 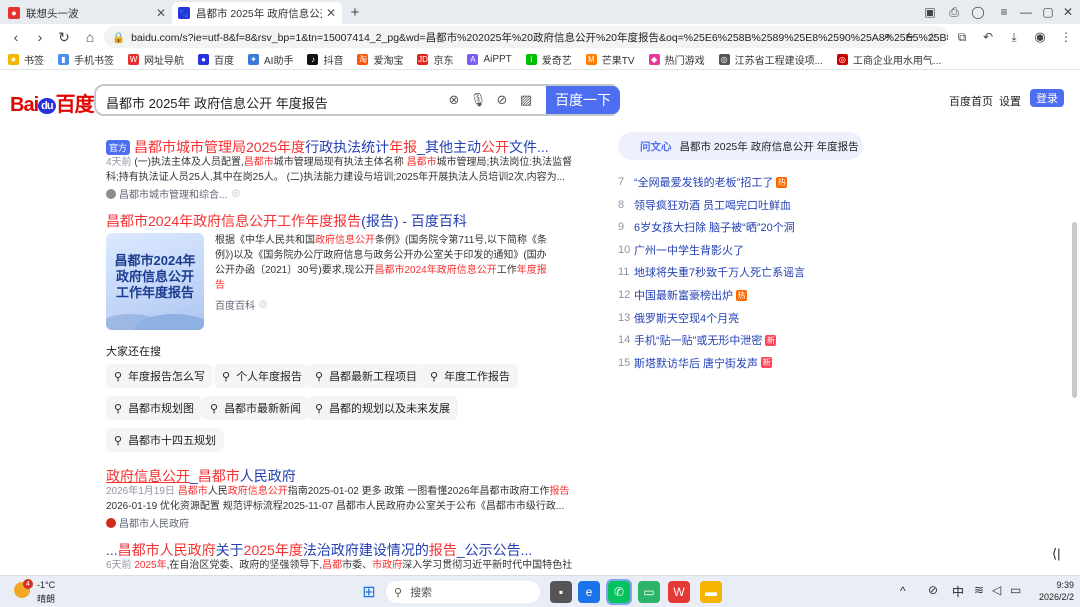 What do you see at coordinates (561, 592) in the screenshot?
I see `taskview-icon: ▪` at bounding box center [561, 592].